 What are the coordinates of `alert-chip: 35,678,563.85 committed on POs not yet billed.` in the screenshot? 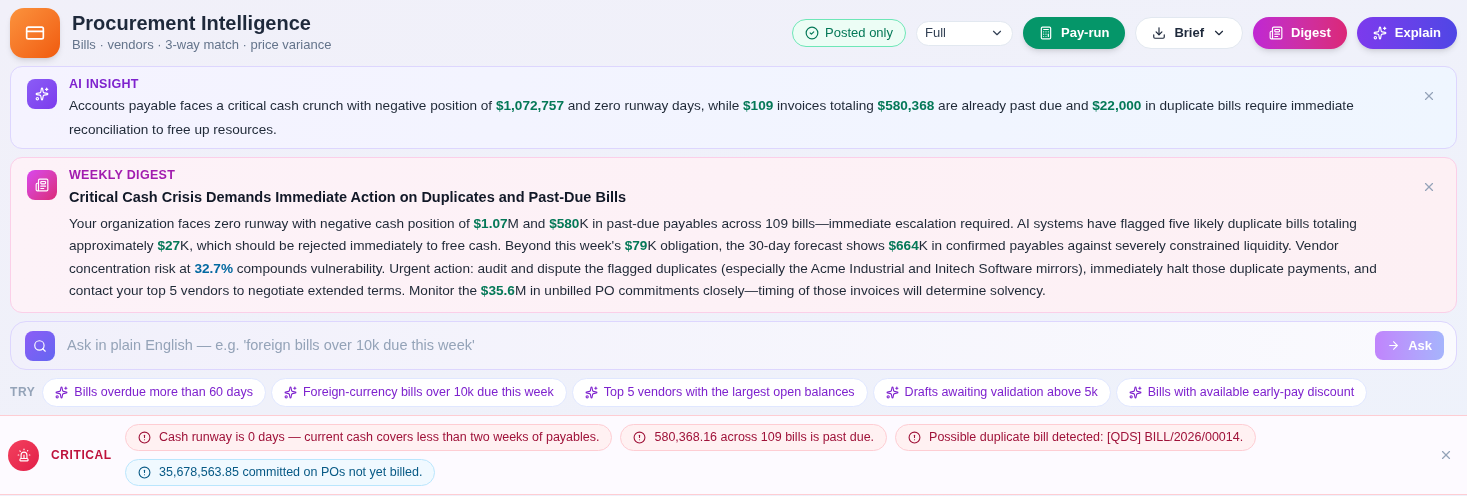 It's located at (280, 472).